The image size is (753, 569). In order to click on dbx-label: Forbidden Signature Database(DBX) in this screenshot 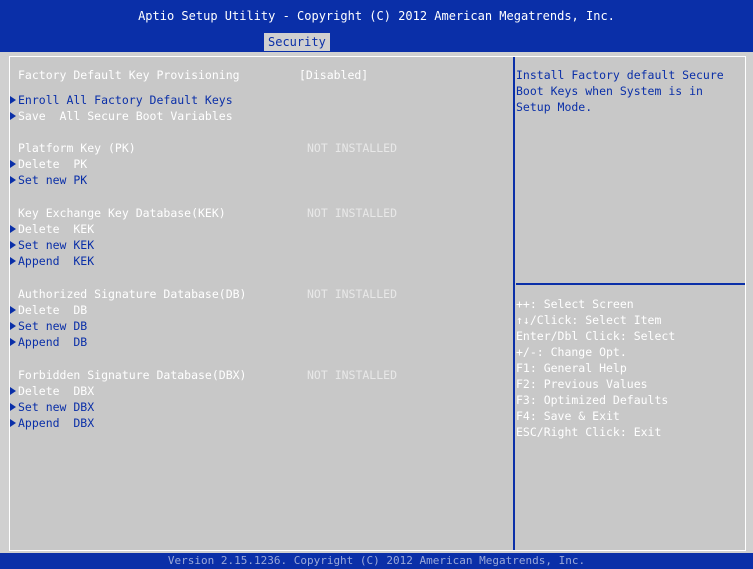, I will do `click(132, 375)`.